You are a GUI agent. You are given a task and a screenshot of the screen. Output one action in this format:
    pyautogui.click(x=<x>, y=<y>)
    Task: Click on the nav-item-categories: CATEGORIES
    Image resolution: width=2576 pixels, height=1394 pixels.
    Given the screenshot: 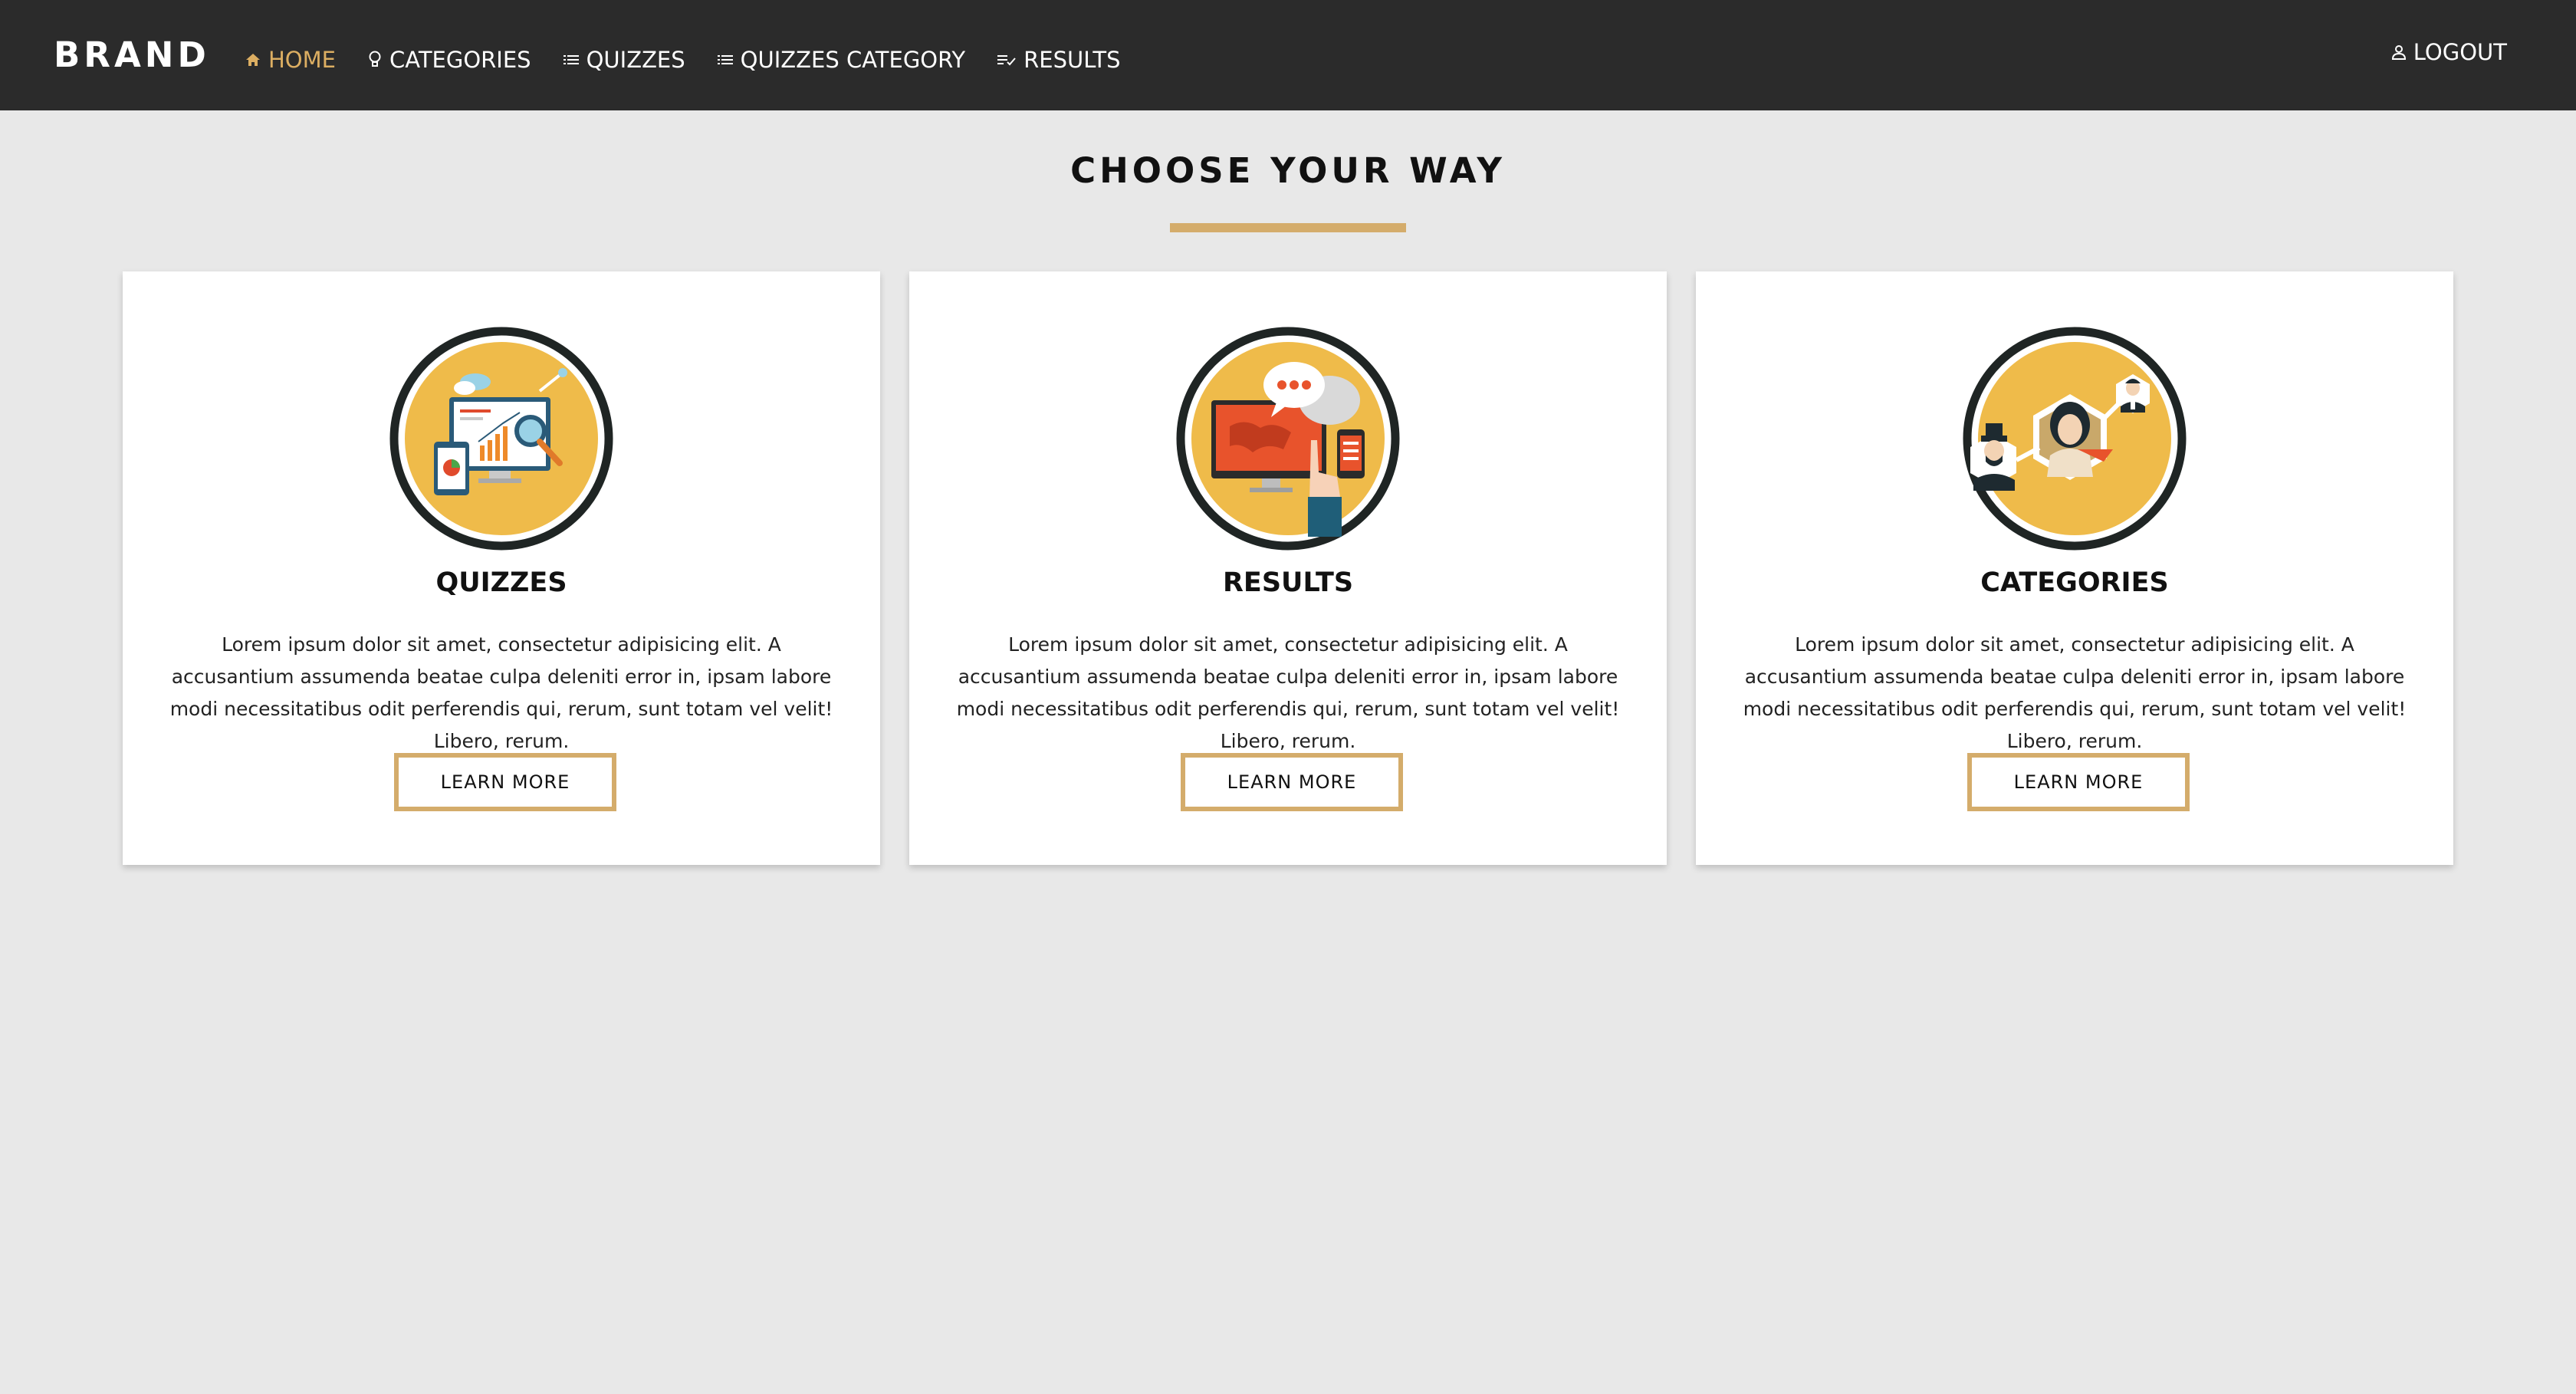 What is the action you would take?
    pyautogui.click(x=450, y=60)
    